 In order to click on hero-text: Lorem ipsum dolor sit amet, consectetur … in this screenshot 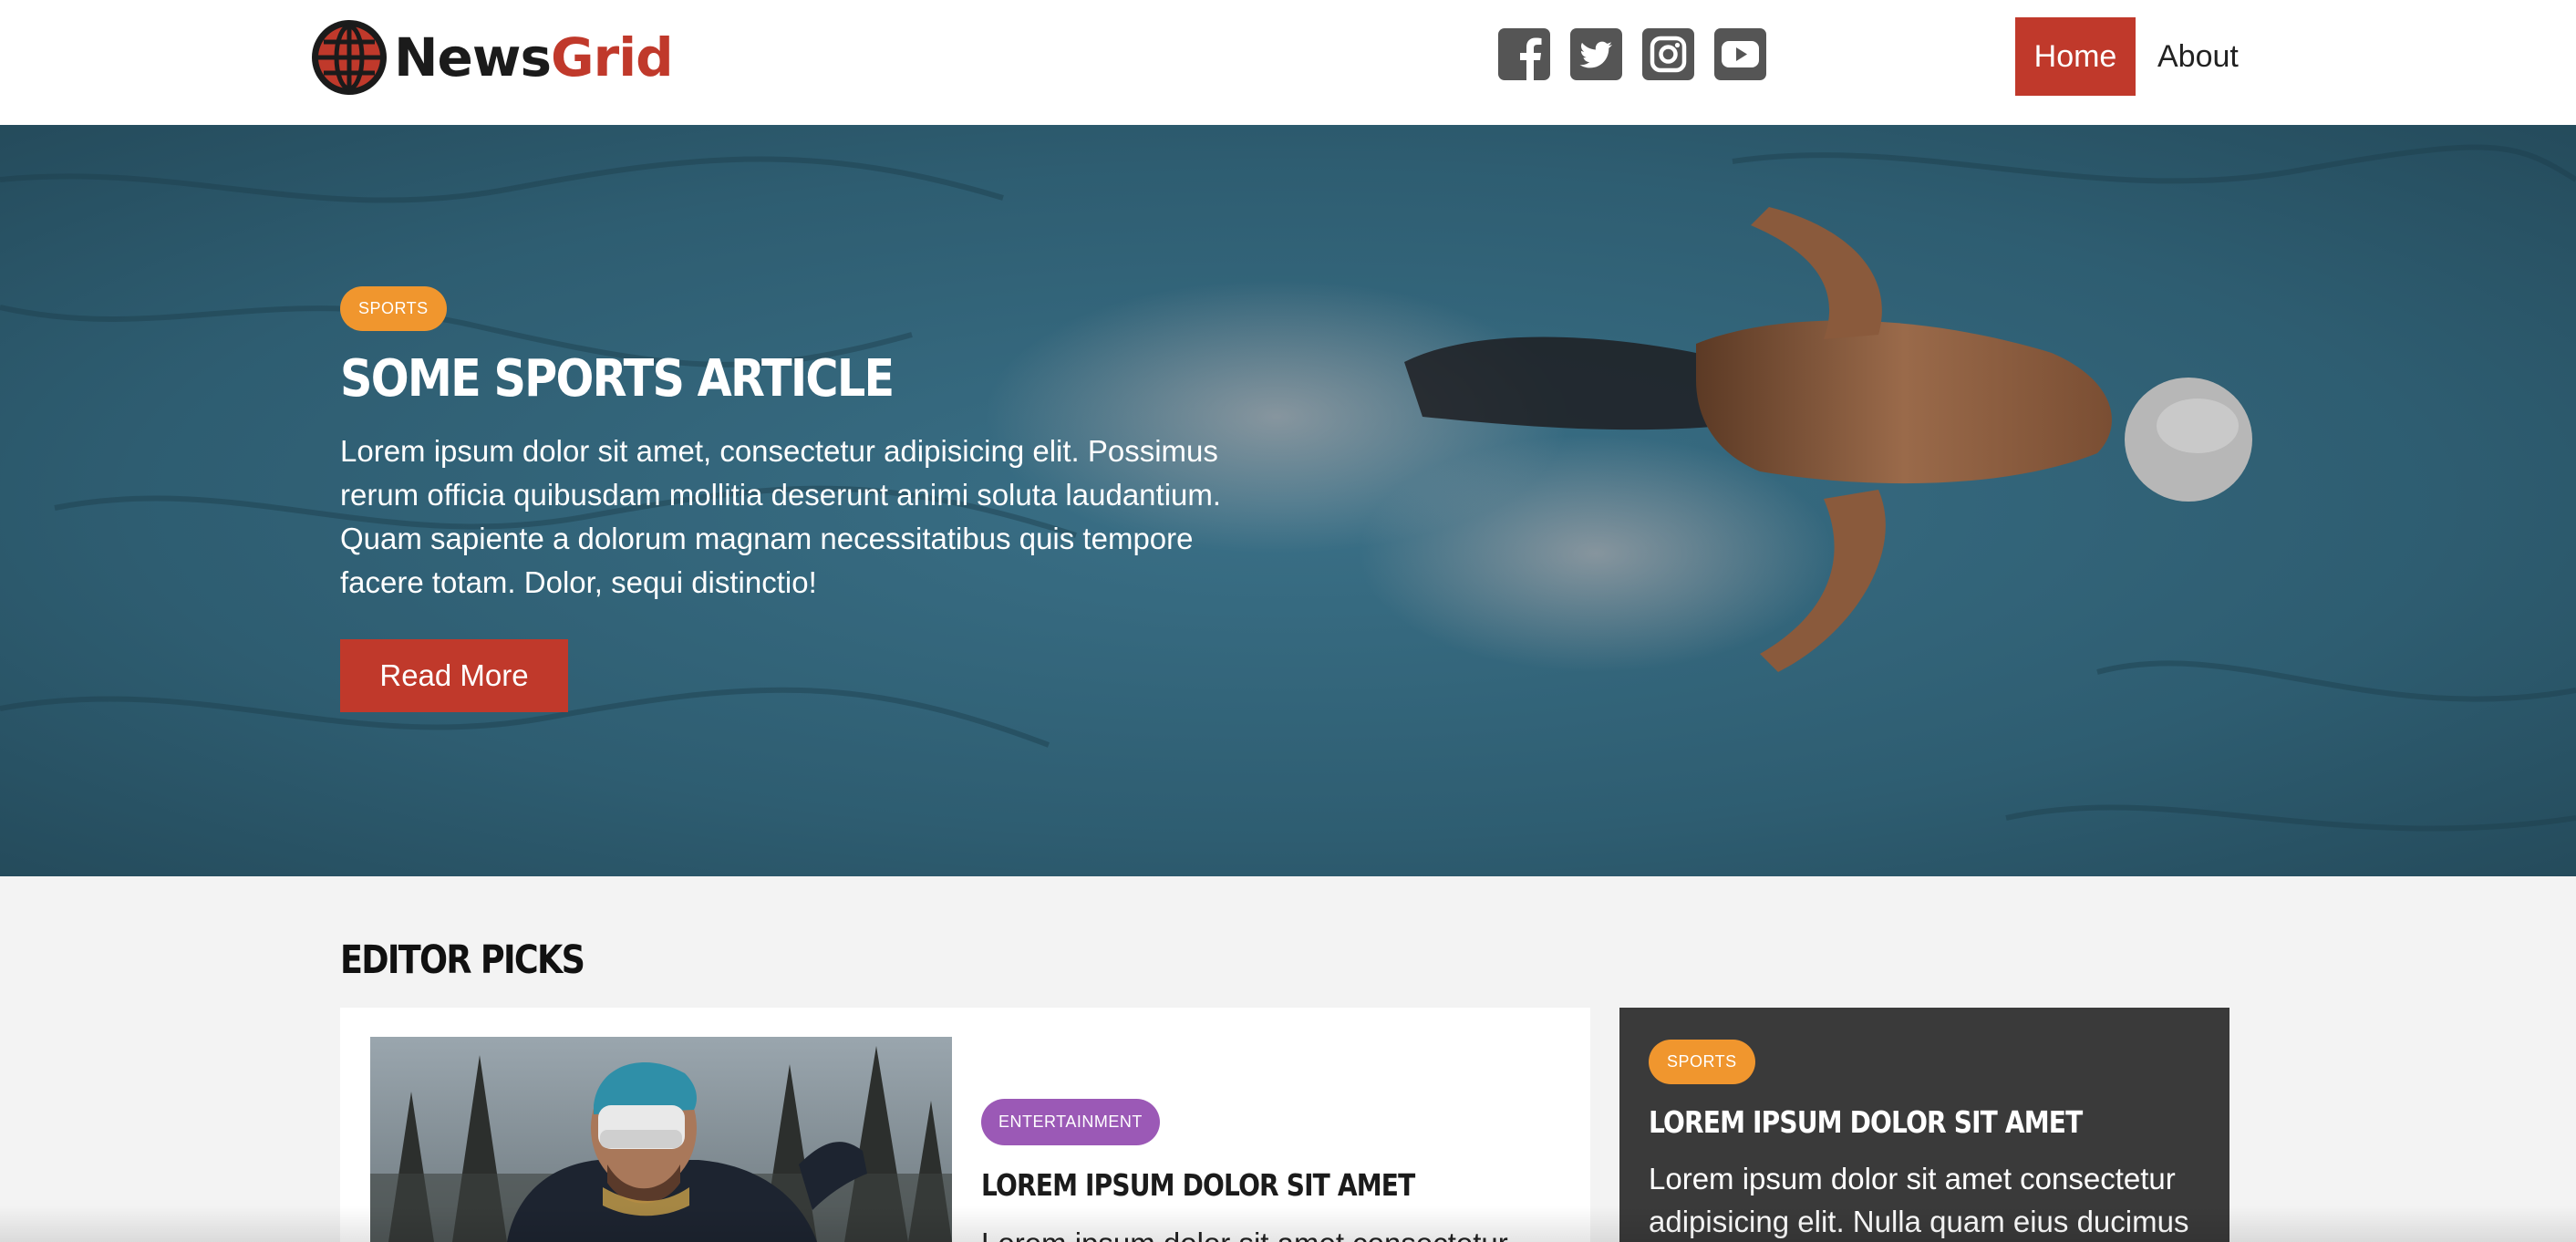, I will do `click(781, 516)`.